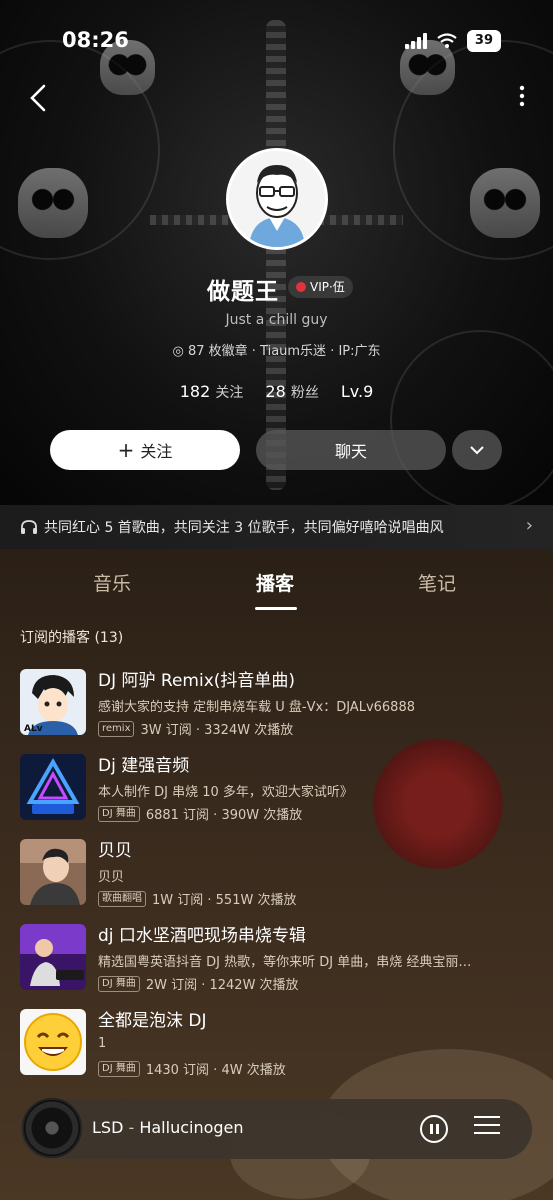  Describe the element at coordinates (447, 40) in the screenshot. I see `wifi-icon` at that location.